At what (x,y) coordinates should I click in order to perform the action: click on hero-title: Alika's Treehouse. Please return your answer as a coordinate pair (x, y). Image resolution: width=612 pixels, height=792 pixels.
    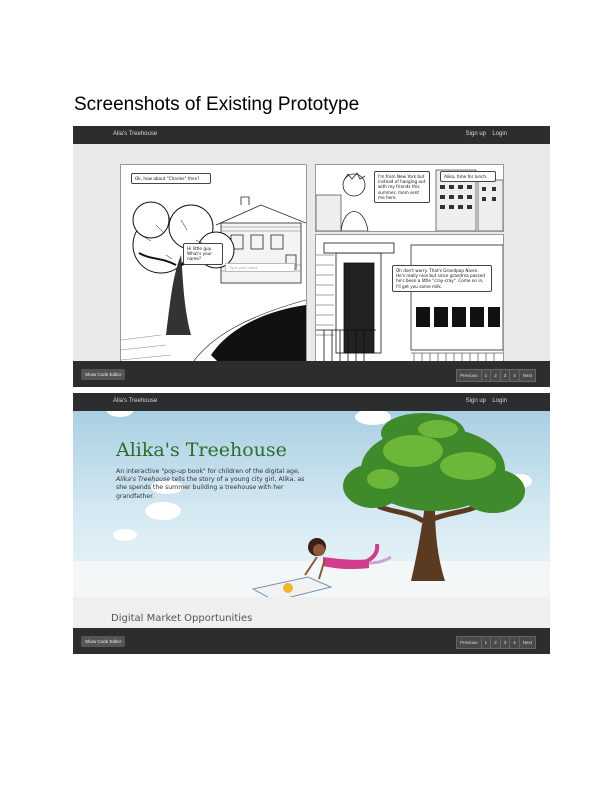
    Looking at the image, I should click on (201, 450).